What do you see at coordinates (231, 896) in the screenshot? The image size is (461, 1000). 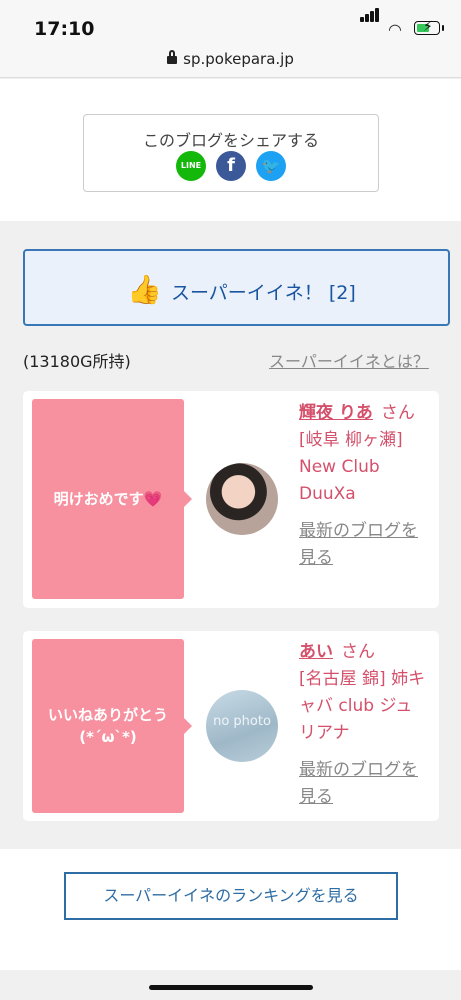 I see `ranking-button: スーパーイイネのランキングを見る` at bounding box center [231, 896].